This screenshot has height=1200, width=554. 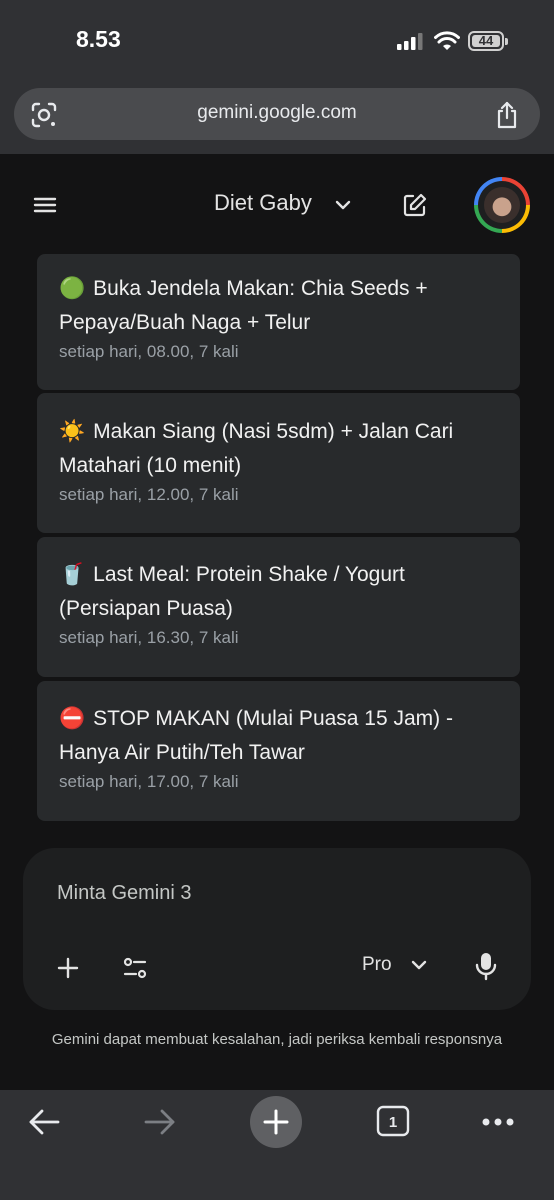 I want to click on avatar-photo, so click(x=502, y=205).